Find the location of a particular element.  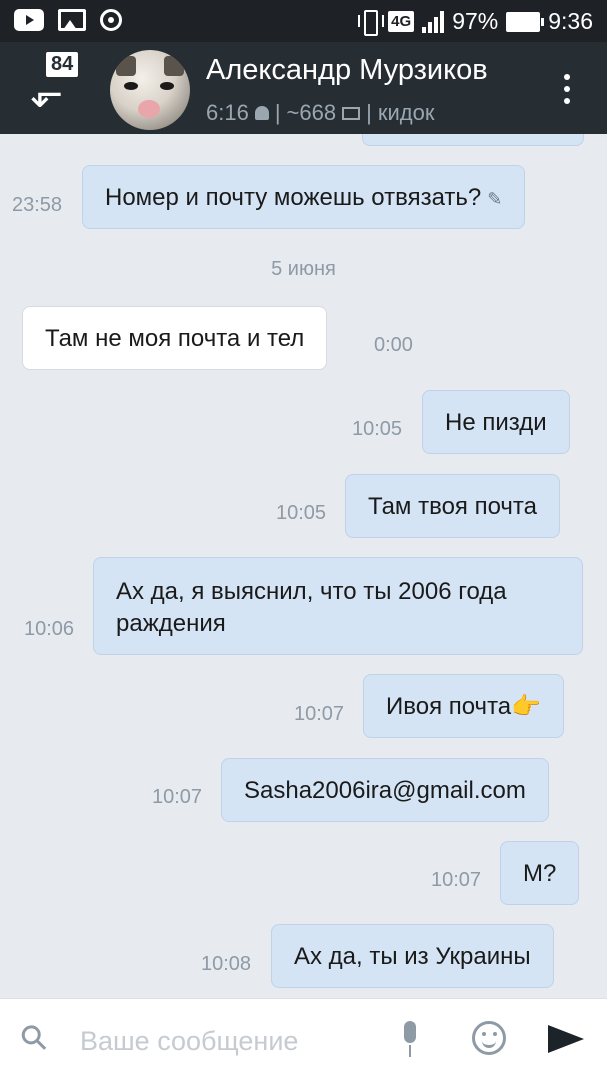

message-bubble-outgoing: Не пизди is located at coordinates (496, 422).